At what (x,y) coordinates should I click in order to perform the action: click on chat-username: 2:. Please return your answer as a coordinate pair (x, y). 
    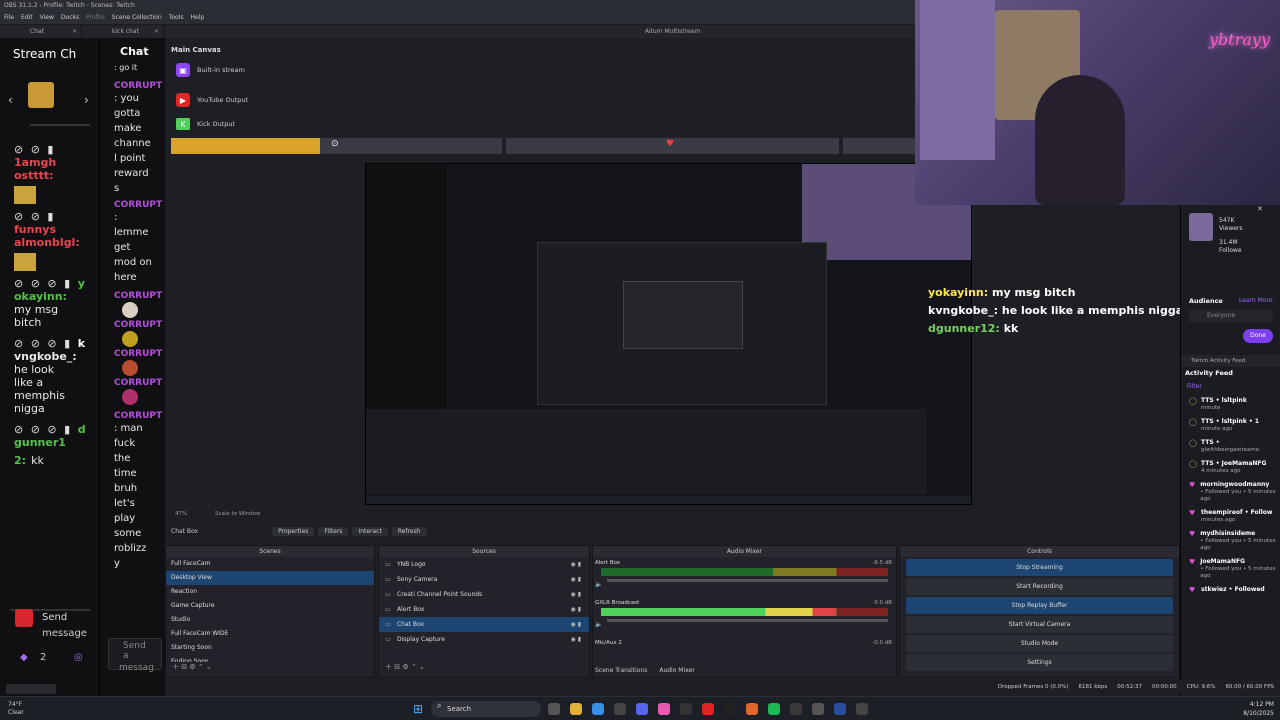
    Looking at the image, I should click on (20, 460).